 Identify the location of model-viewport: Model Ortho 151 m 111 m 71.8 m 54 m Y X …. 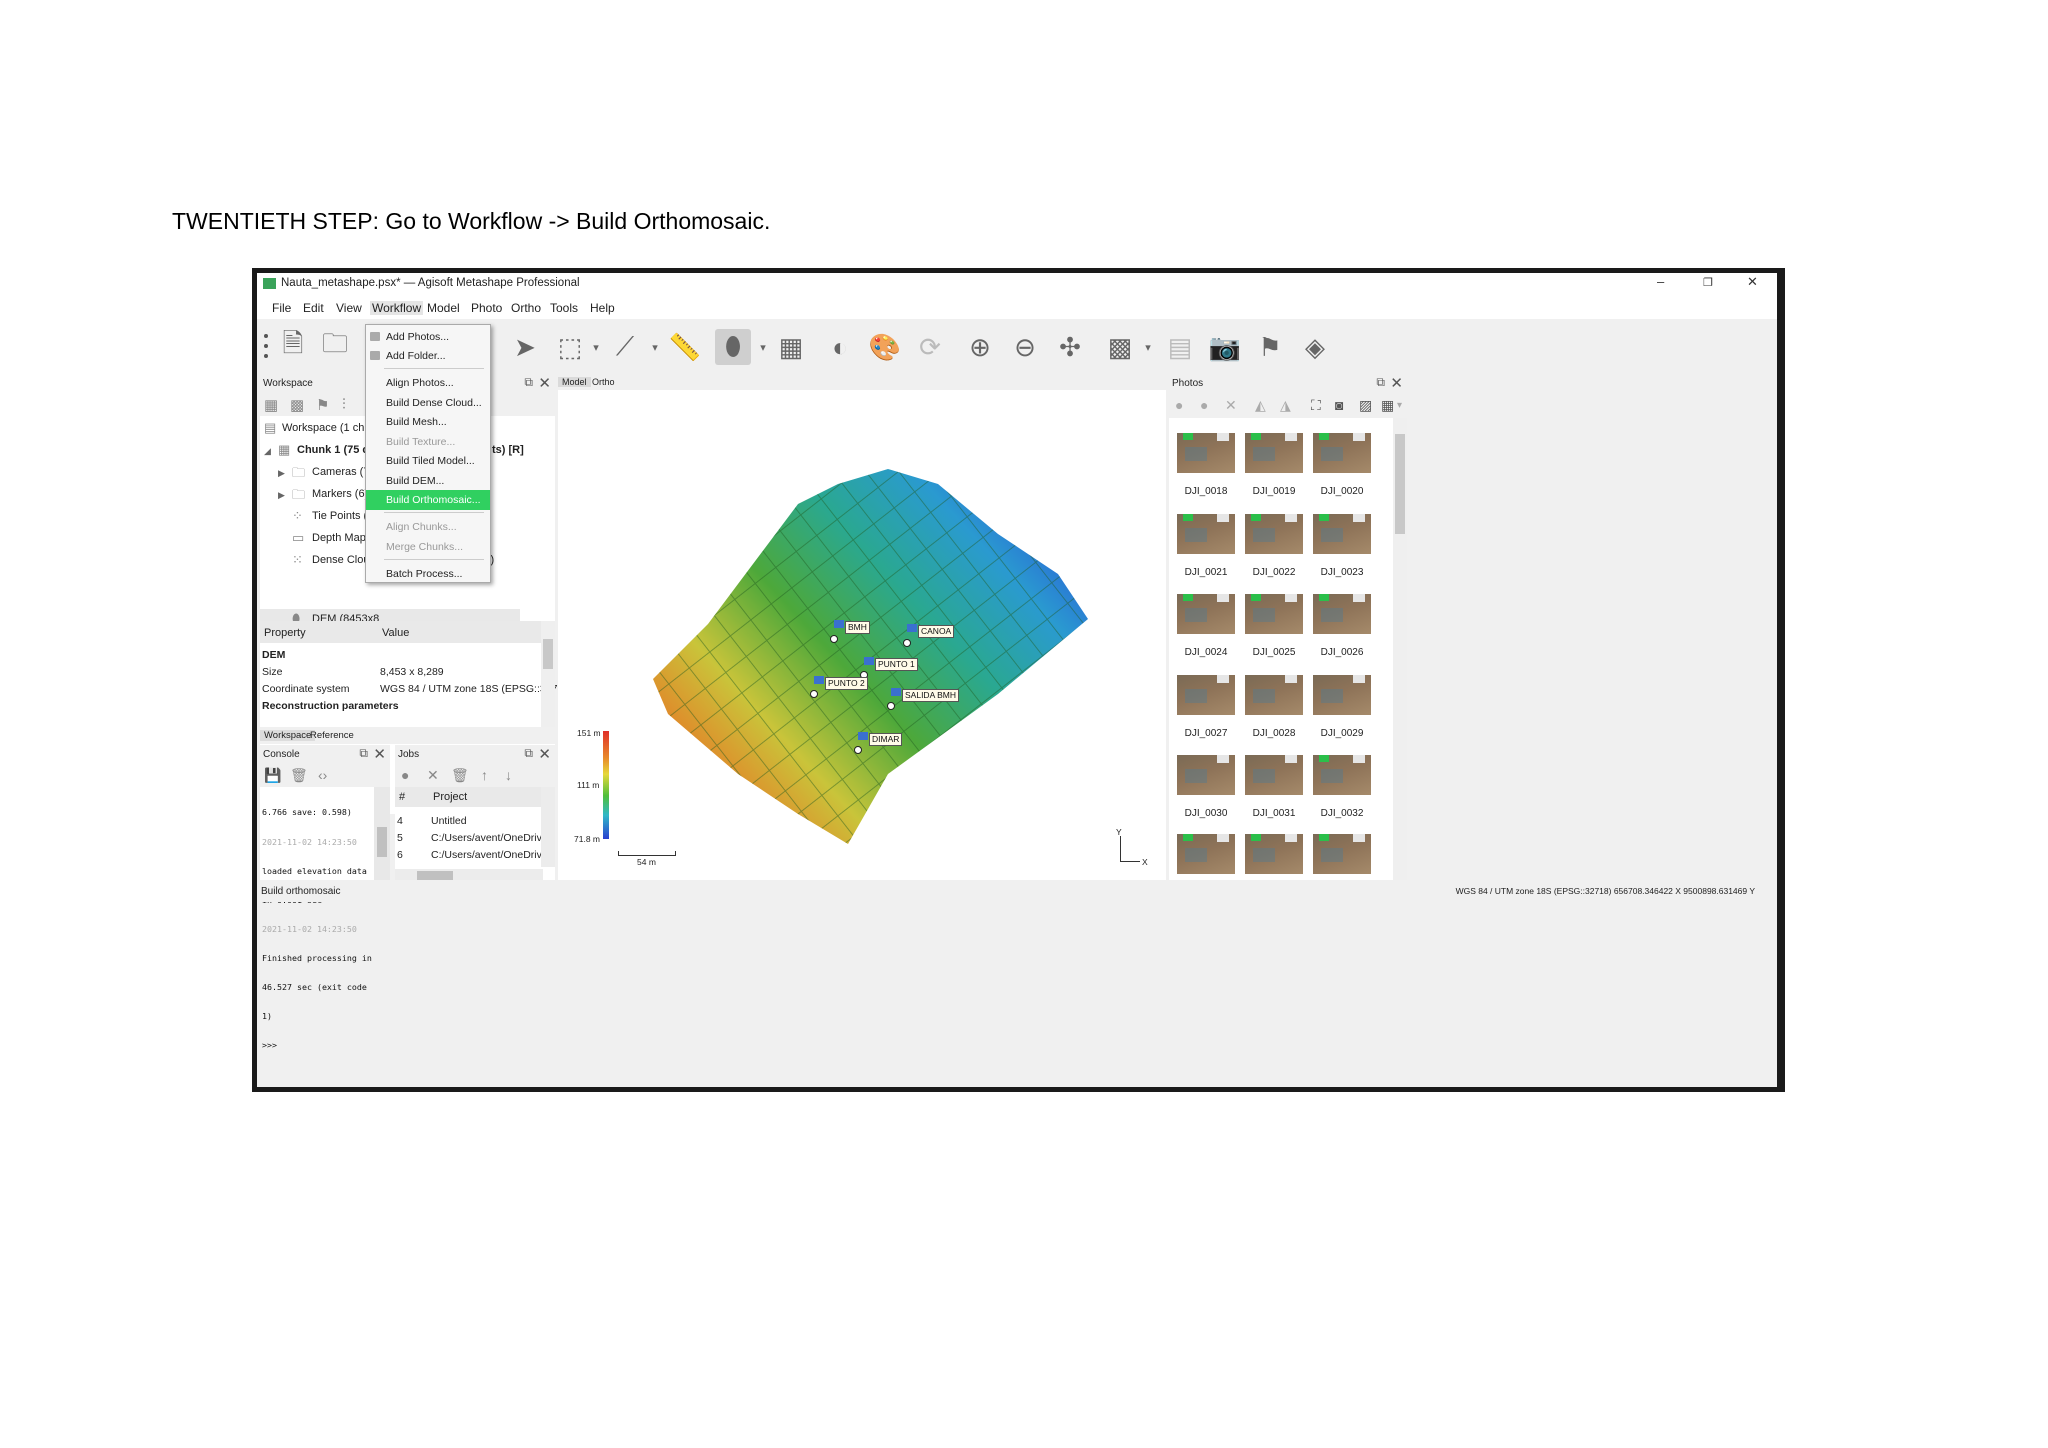
(862, 627).